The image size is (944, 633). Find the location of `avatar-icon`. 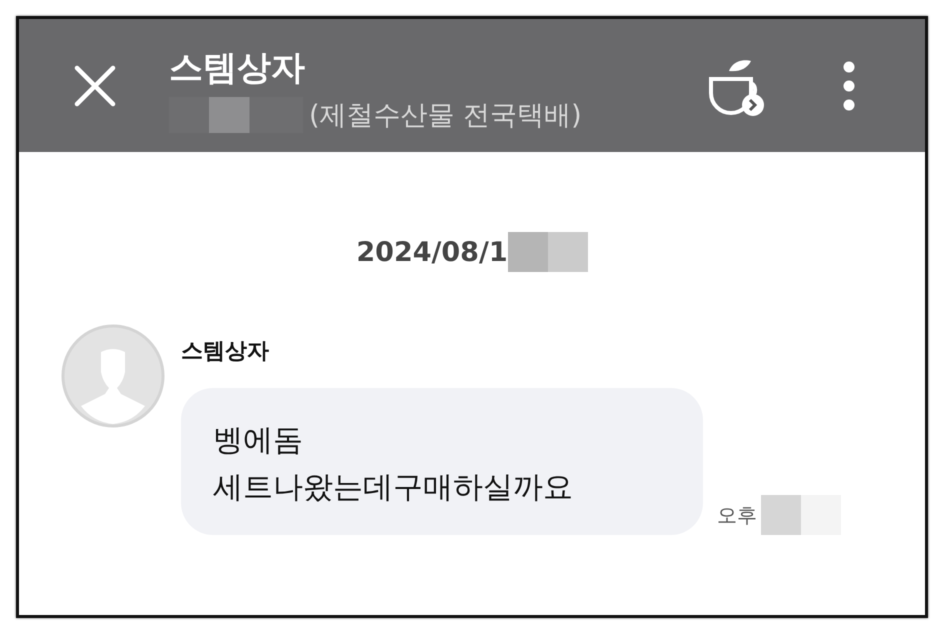

avatar-icon is located at coordinates (113, 376).